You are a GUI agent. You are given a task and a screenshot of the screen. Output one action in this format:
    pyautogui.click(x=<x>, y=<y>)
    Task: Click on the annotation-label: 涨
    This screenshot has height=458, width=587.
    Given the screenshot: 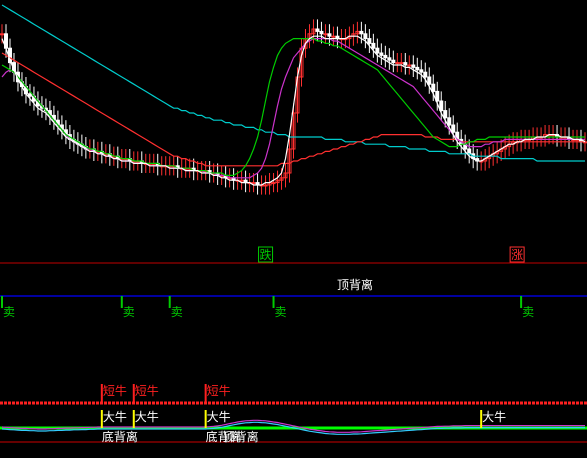 What is the action you would take?
    pyautogui.click(x=517, y=254)
    